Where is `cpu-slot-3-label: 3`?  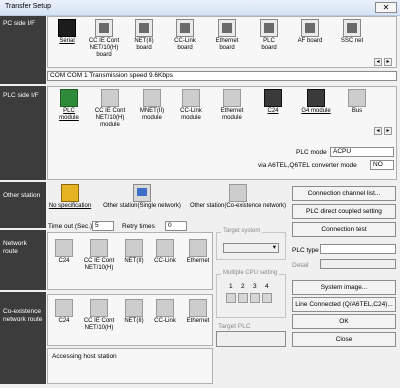
cpu-slot-3-label: 3 is located at coordinates (255, 286).